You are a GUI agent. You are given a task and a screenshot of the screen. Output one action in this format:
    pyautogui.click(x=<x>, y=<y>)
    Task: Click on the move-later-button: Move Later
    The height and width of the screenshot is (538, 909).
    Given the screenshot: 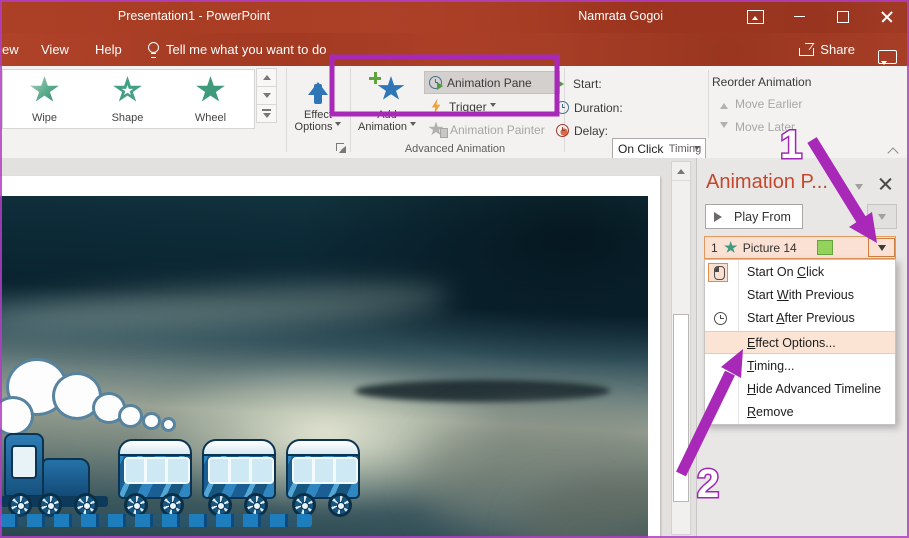 What is the action you would take?
    pyautogui.click(x=757, y=127)
    